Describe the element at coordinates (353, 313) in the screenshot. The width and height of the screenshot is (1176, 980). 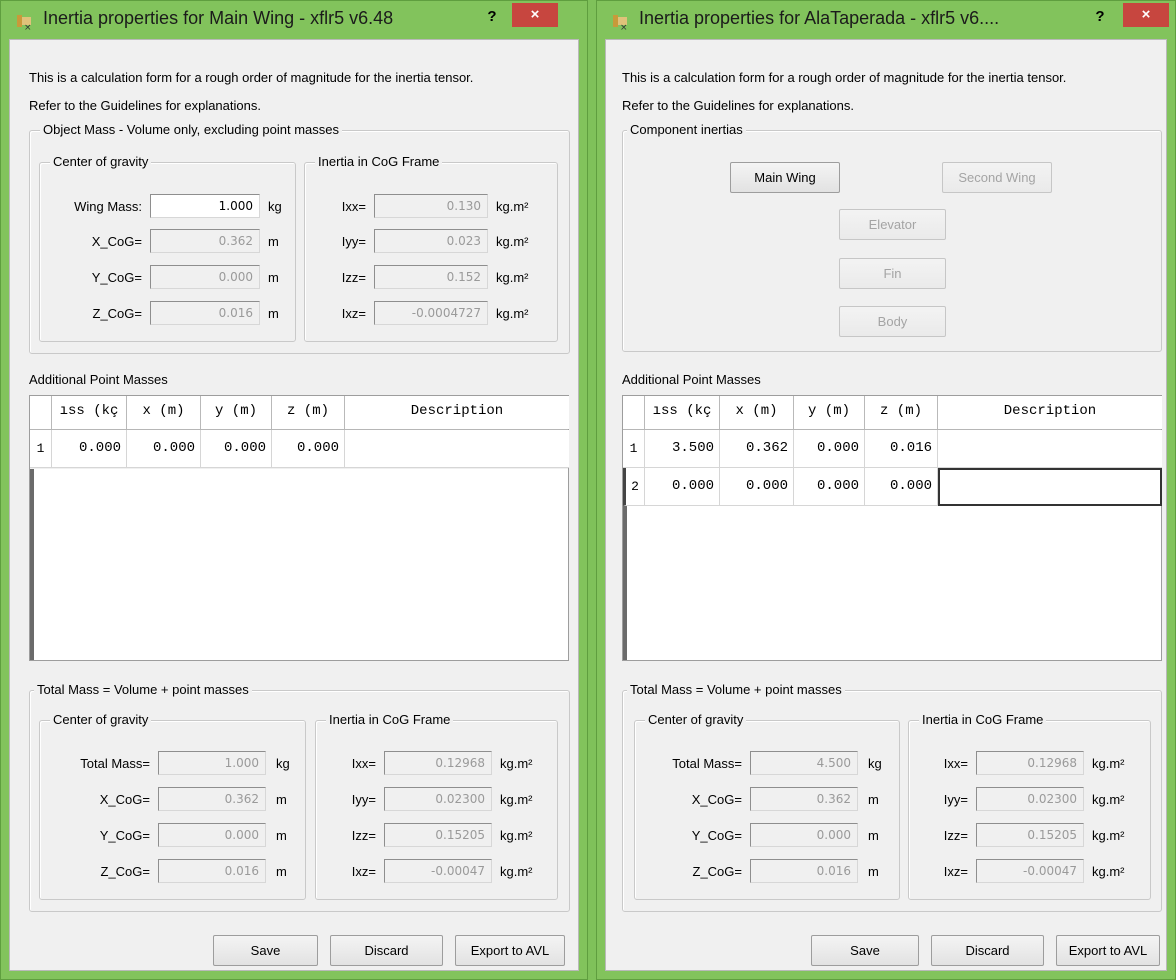
I see `ixz-label: Ixz=` at that location.